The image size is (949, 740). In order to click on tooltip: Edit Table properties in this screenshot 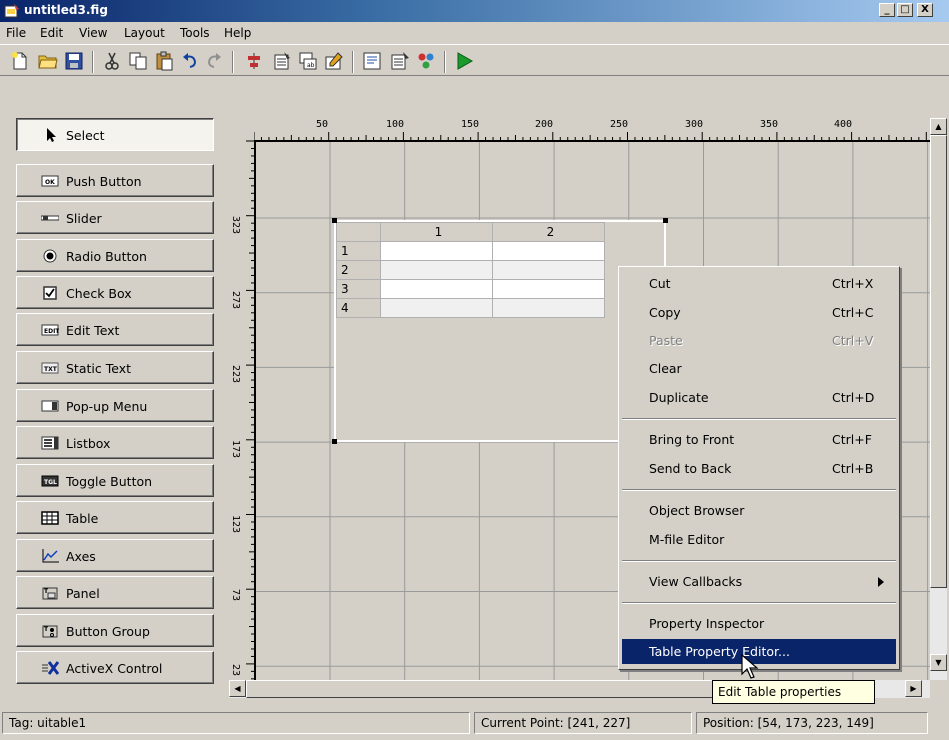, I will do `click(793, 692)`.